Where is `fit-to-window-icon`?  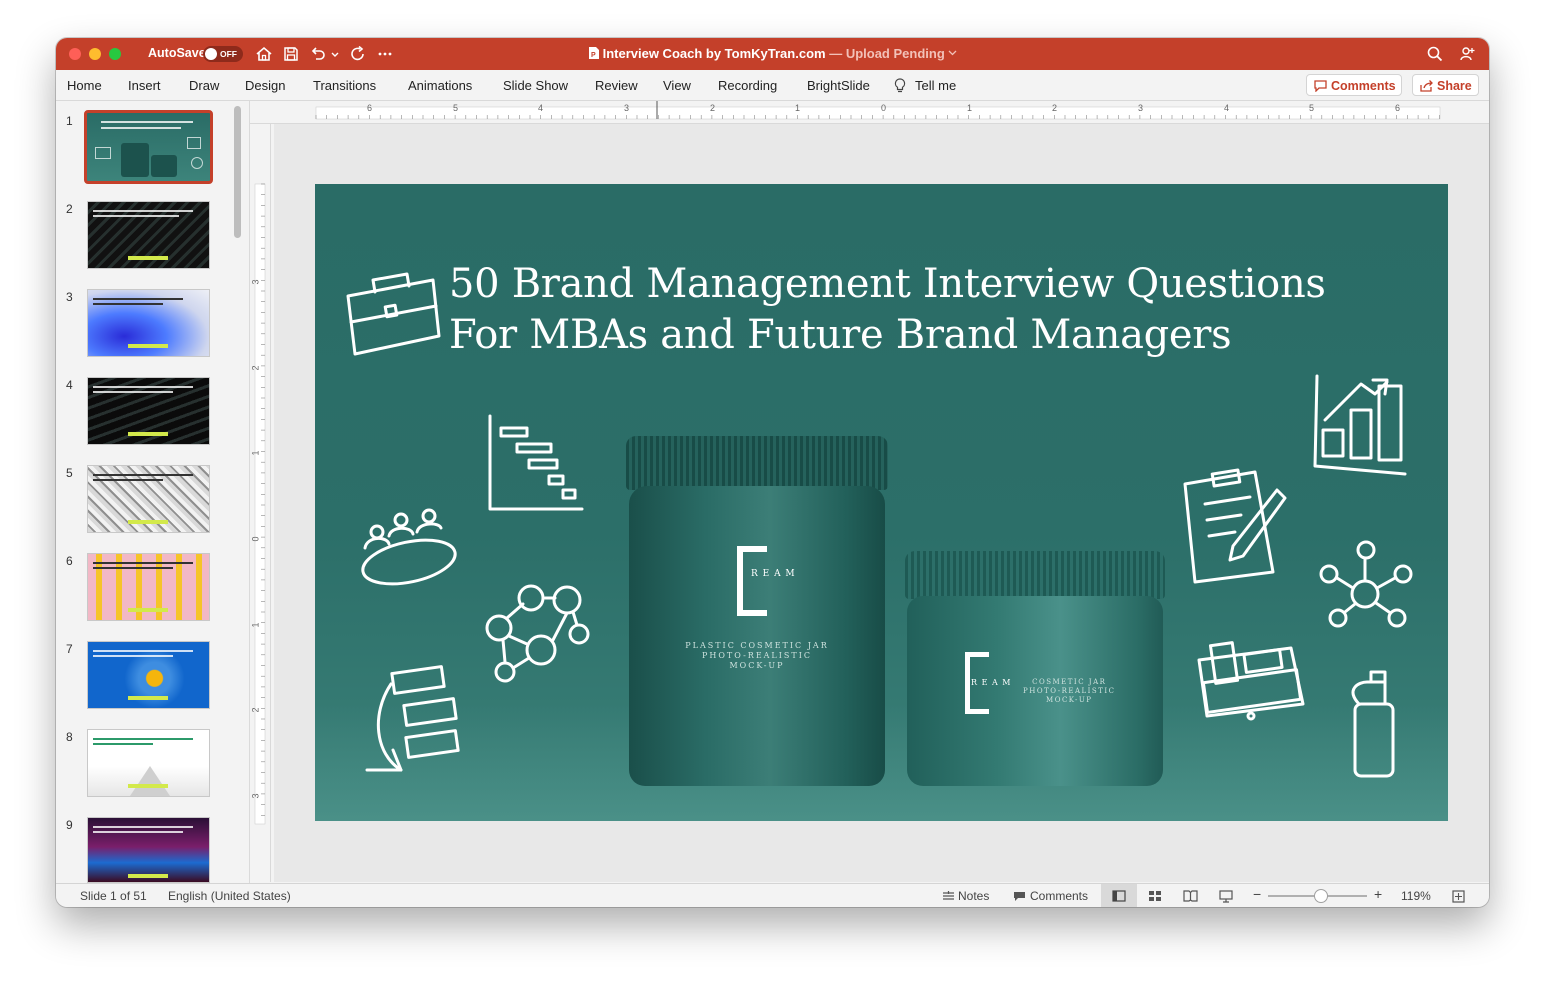 fit-to-window-icon is located at coordinates (1458, 896).